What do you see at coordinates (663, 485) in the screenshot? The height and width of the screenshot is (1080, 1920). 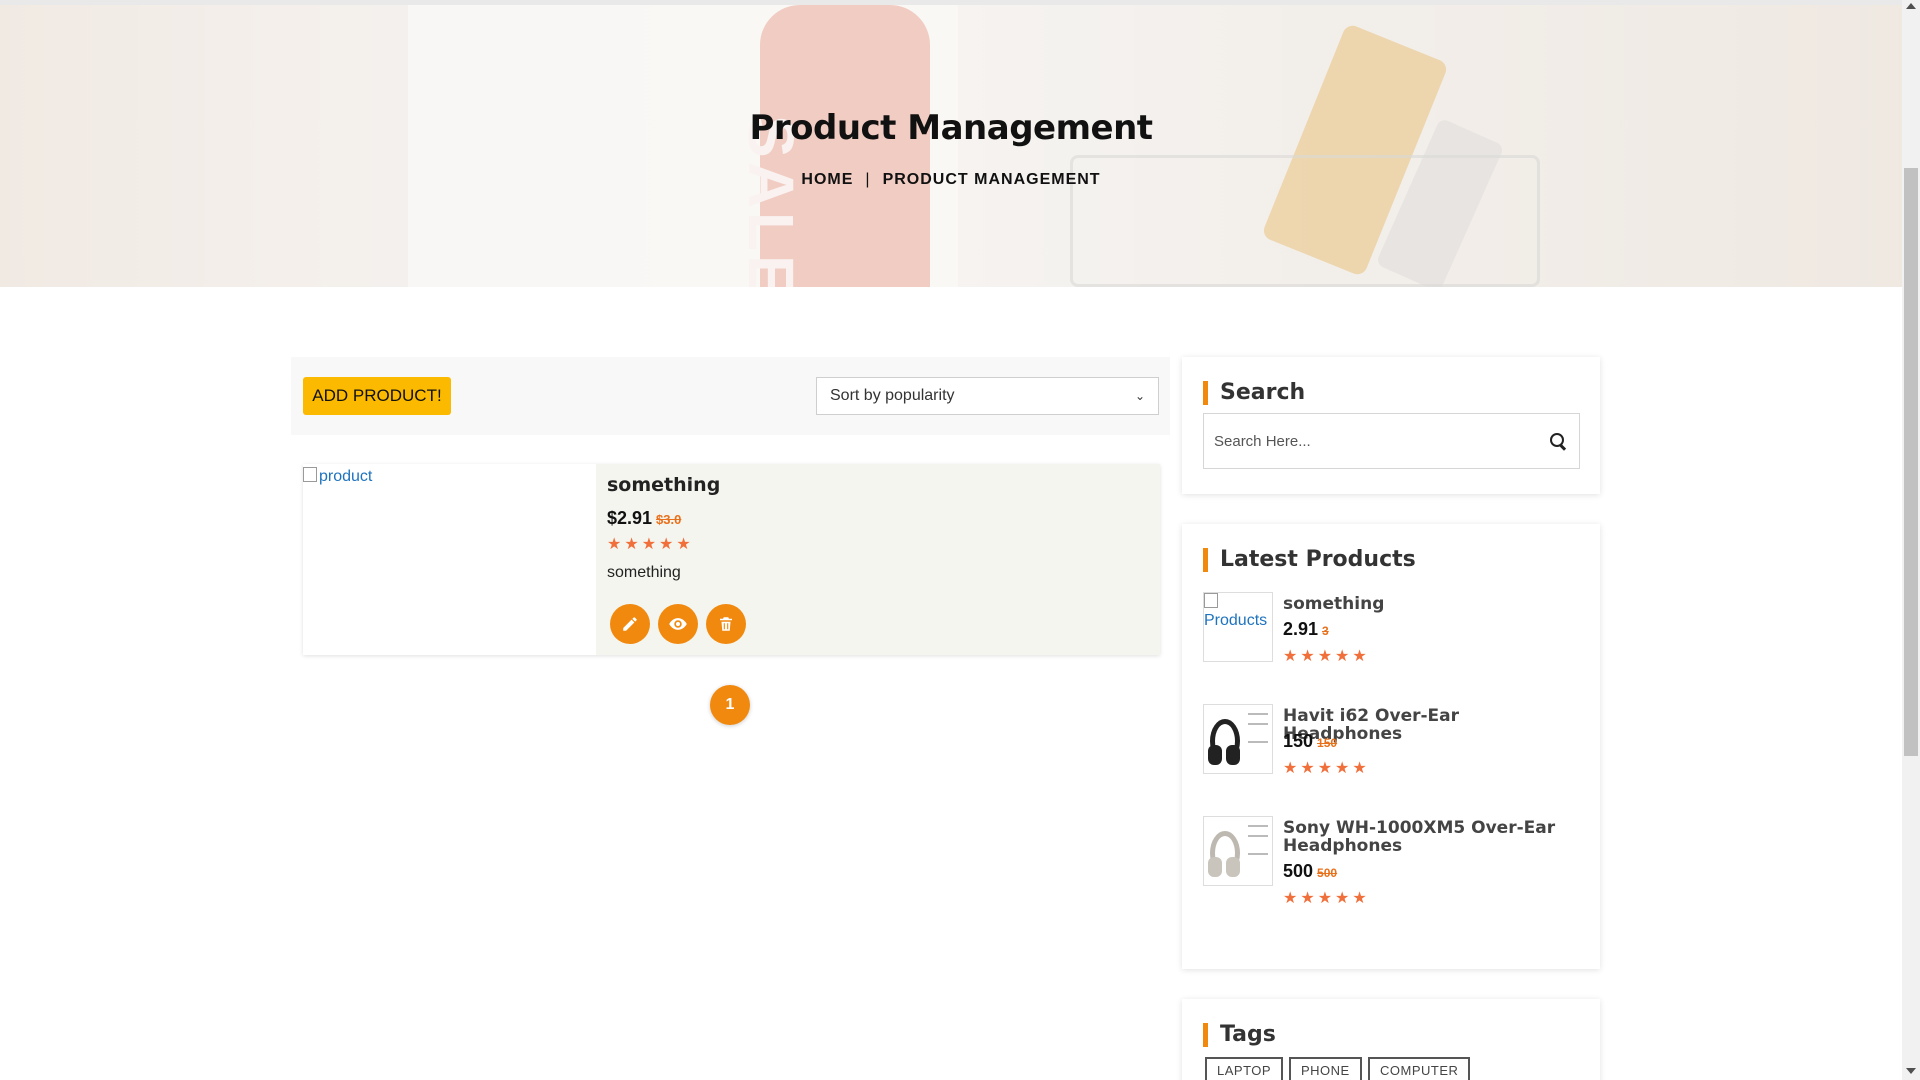 I see `product-title: something` at bounding box center [663, 485].